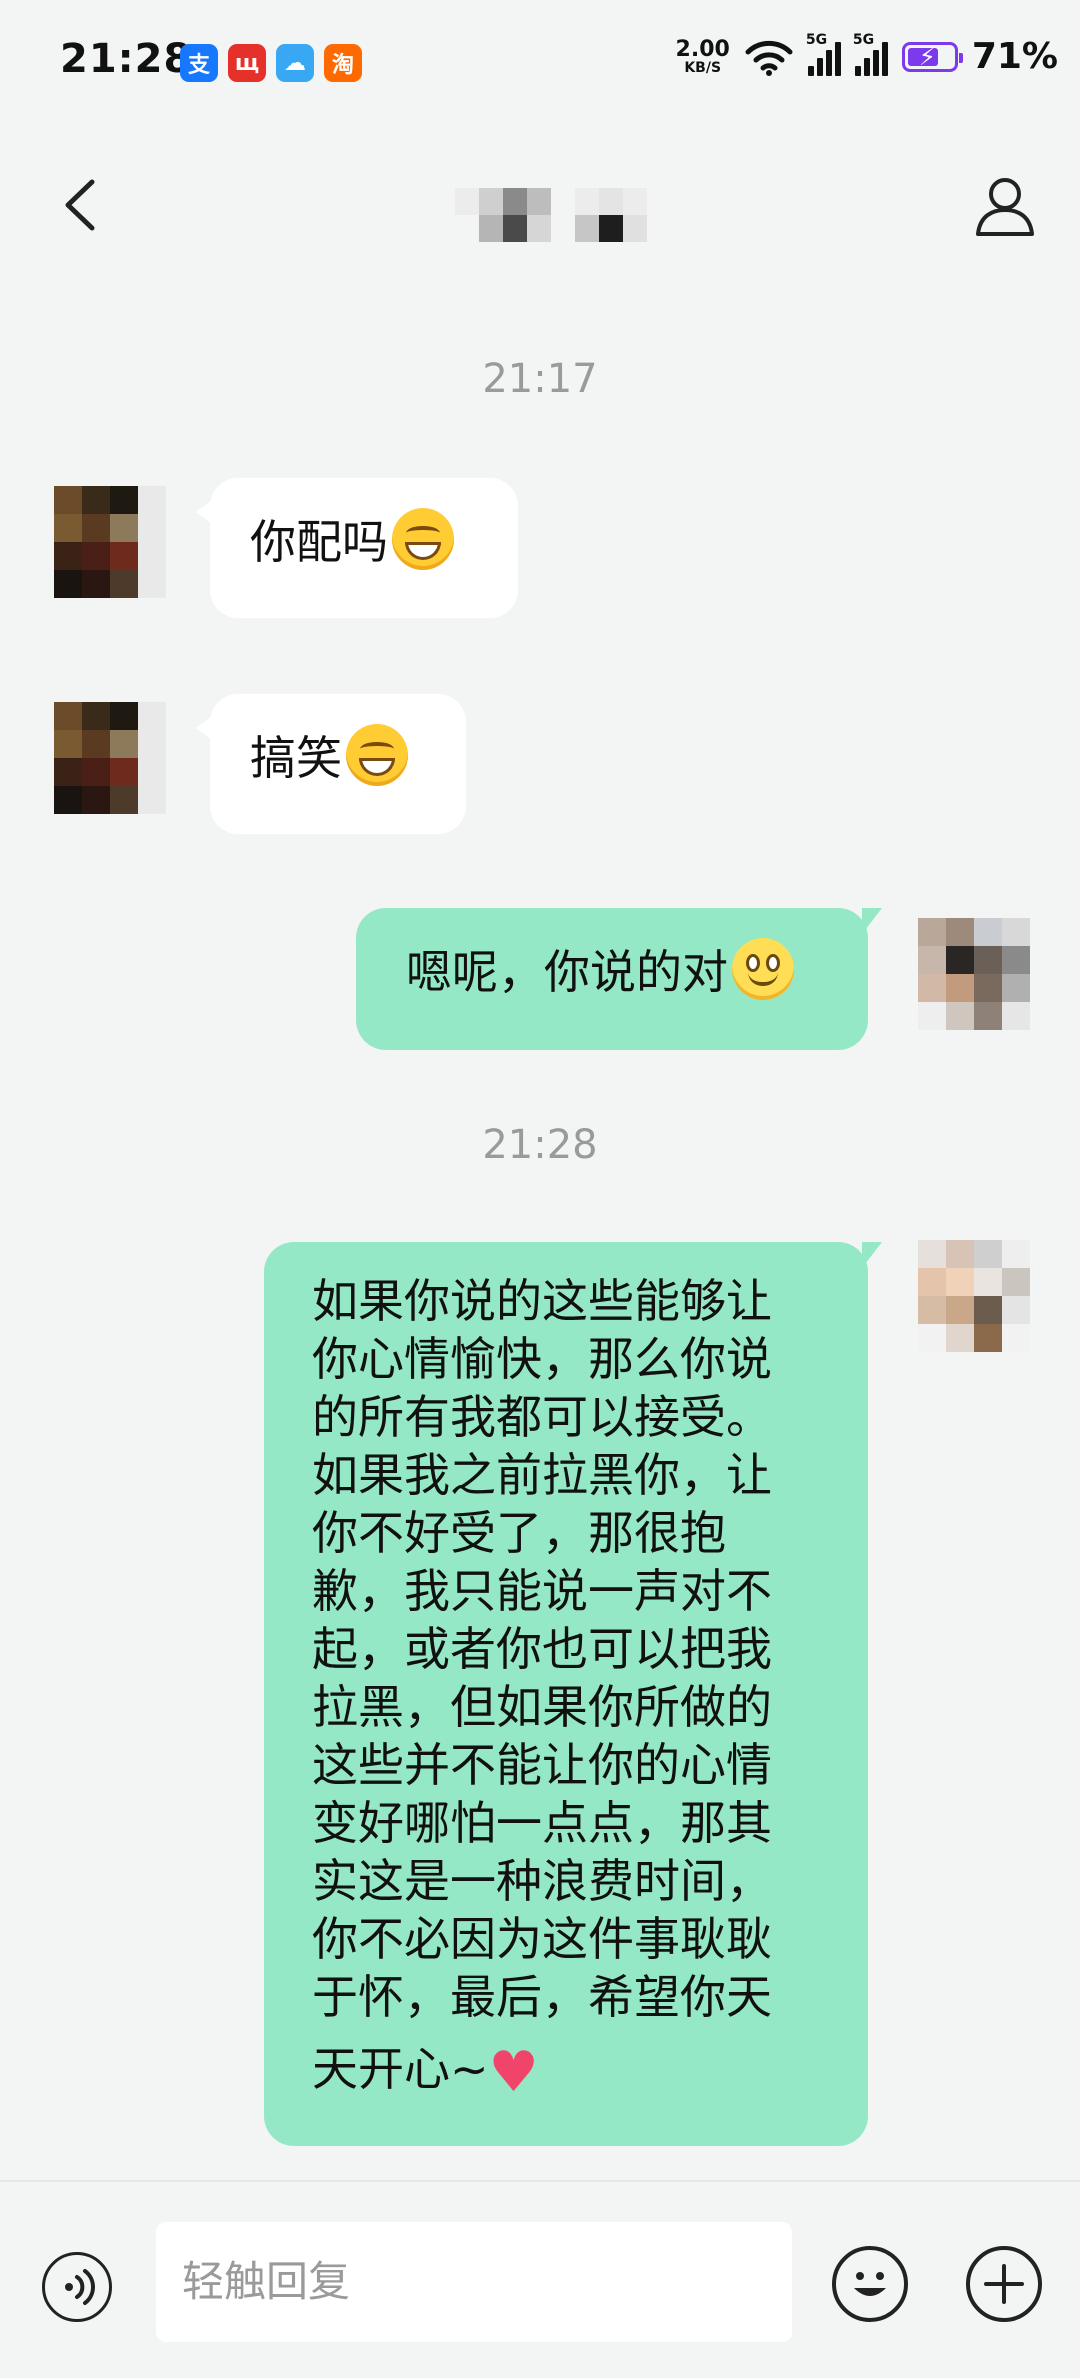 This screenshot has height=2378, width=1080. I want to click on battery-percent: 71%, so click(1014, 56).